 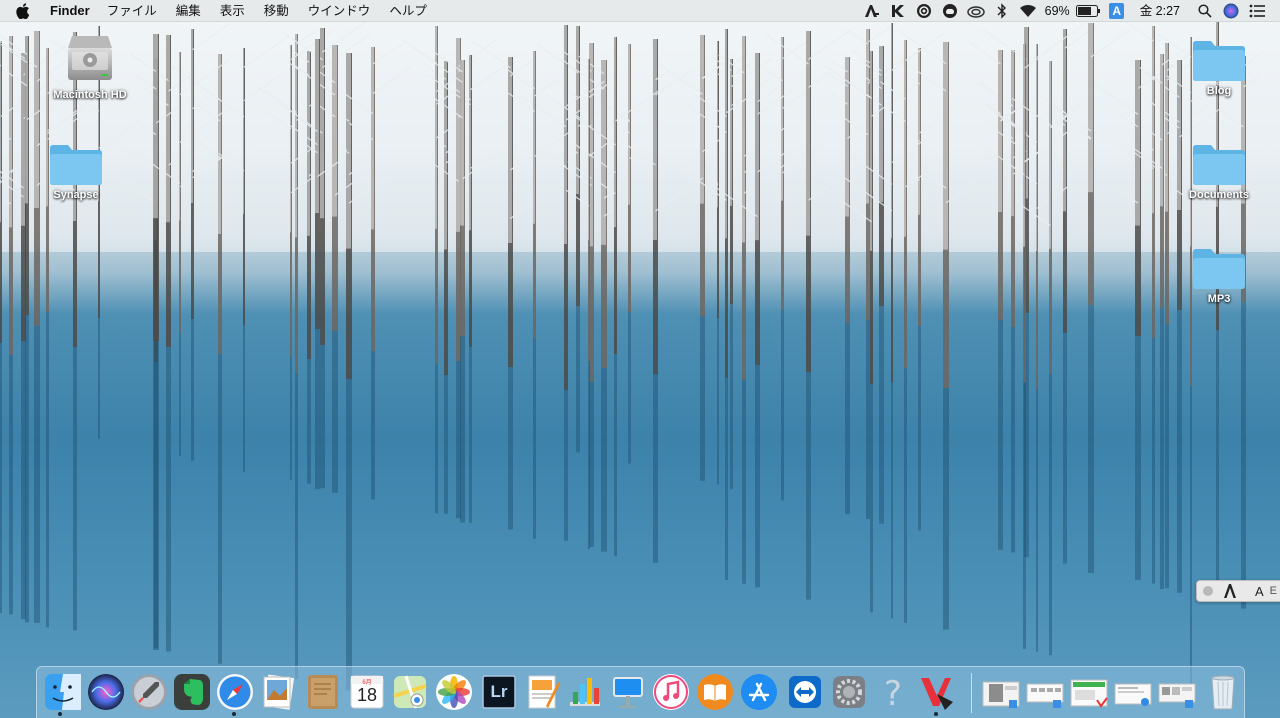 What do you see at coordinates (1231, 11) in the screenshot?
I see `siri-menu-icon` at bounding box center [1231, 11].